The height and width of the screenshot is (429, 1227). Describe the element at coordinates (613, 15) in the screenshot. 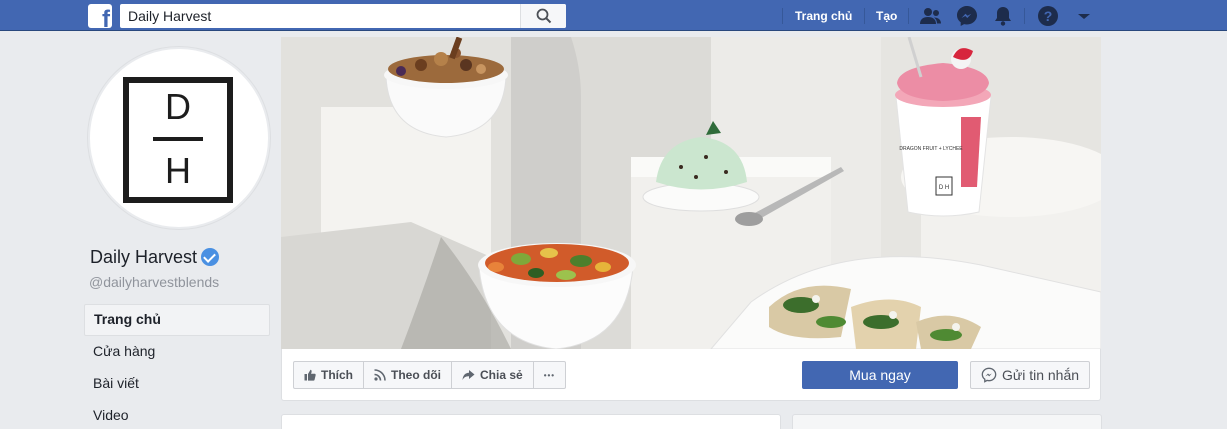

I see `top-navigation-bar: f Trang chủ Tạo ?` at that location.